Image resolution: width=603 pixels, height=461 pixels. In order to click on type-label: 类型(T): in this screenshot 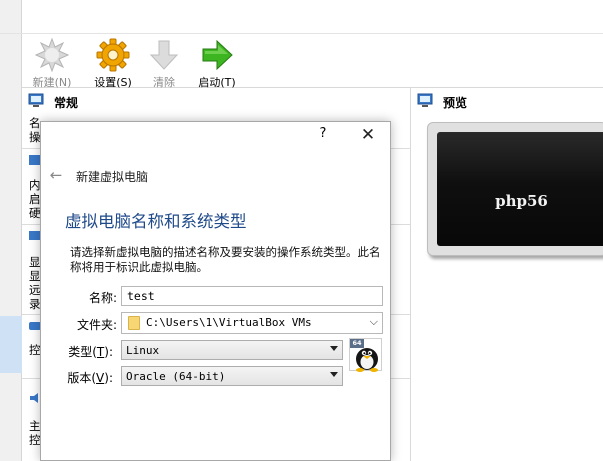, I will do `click(77, 351)`.